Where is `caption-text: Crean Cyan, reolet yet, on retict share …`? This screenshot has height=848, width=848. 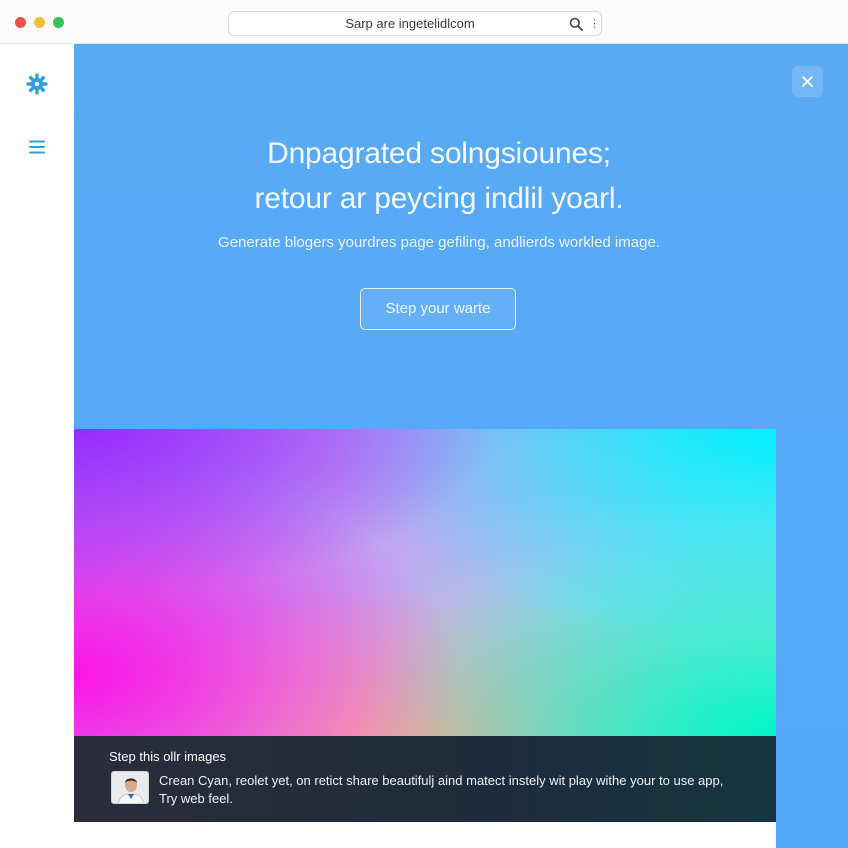
caption-text: Crean Cyan, reolet yet, on retict share … is located at coordinates (441, 789).